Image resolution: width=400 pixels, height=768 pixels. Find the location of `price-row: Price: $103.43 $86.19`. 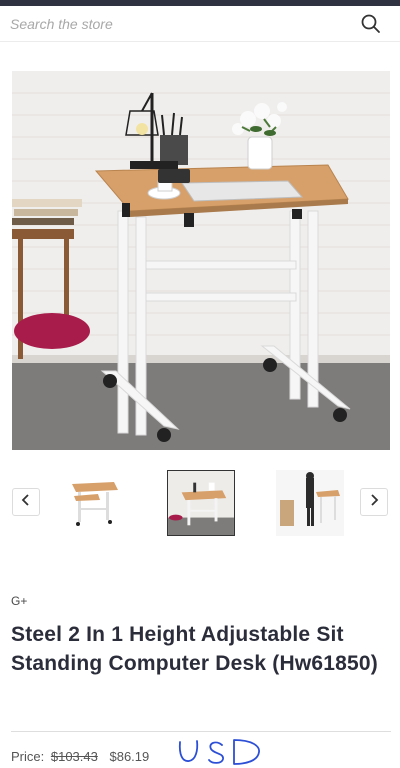

price-row: Price: $103.43 $86.19 is located at coordinates (80, 756).